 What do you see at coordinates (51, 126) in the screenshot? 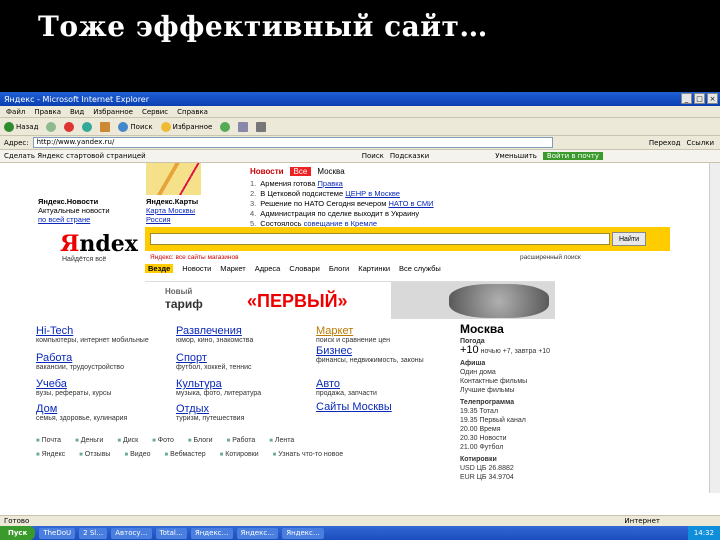
I see `forward-button` at bounding box center [51, 126].